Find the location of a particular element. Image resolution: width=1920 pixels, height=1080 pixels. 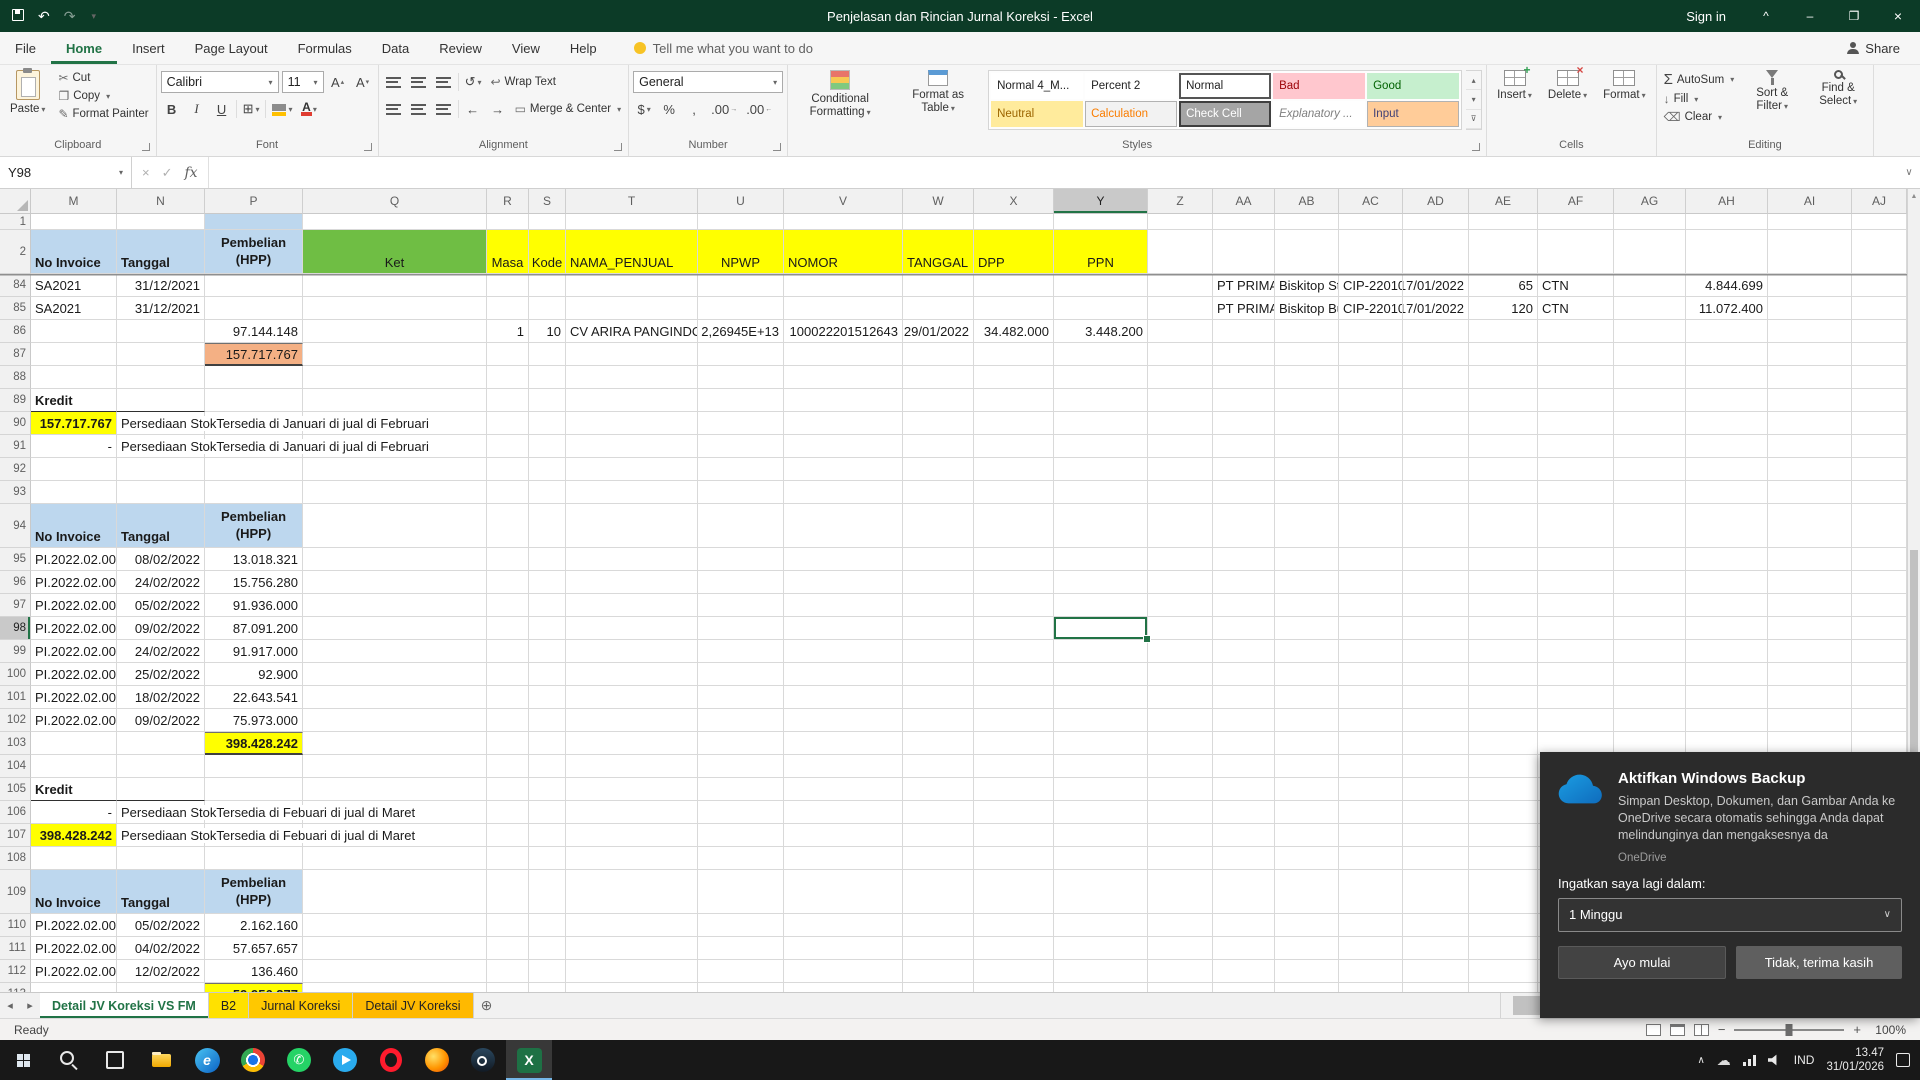

sheet-tab-detail-jv-koreksi-vs-fm: Detail JV Koreksi VS FM is located at coordinates (124, 1005).